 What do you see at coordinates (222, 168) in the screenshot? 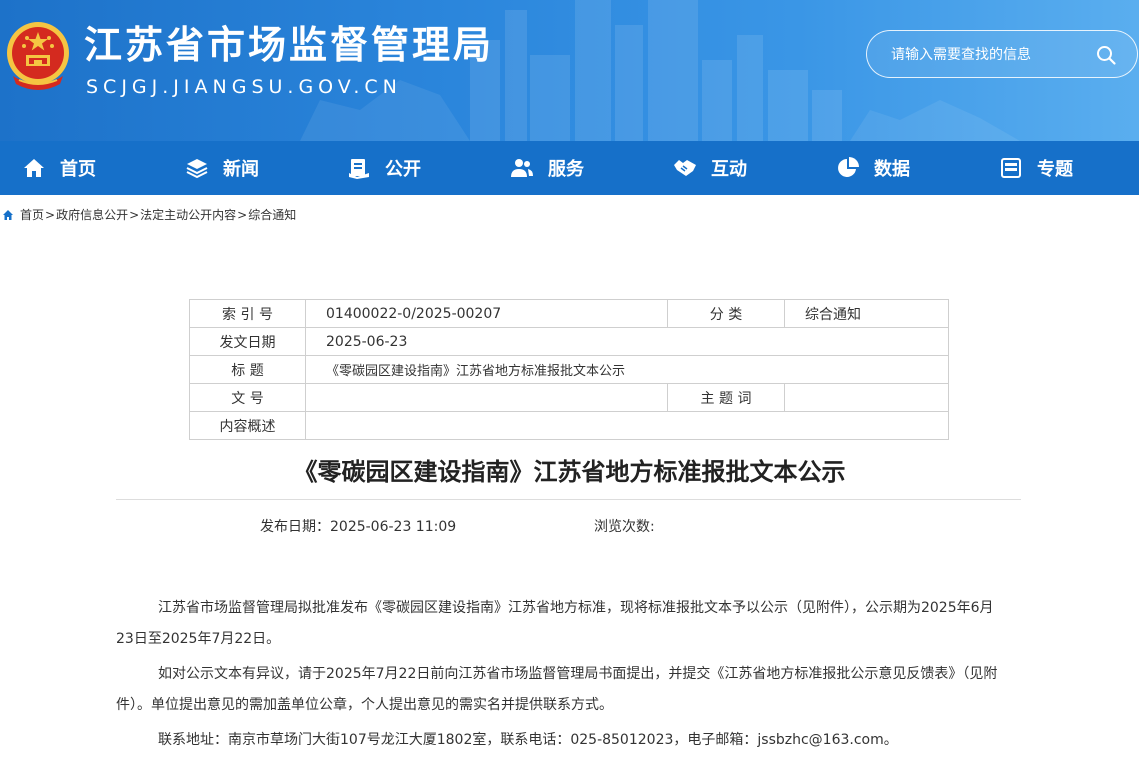
I see `nav-item-news: 新闻` at bounding box center [222, 168].